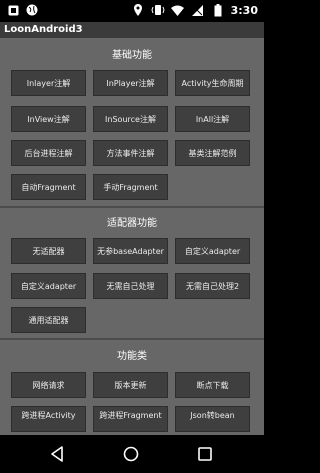 The image size is (320, 473). I want to click on json-to-bean-button: Json转bean, so click(212, 419).